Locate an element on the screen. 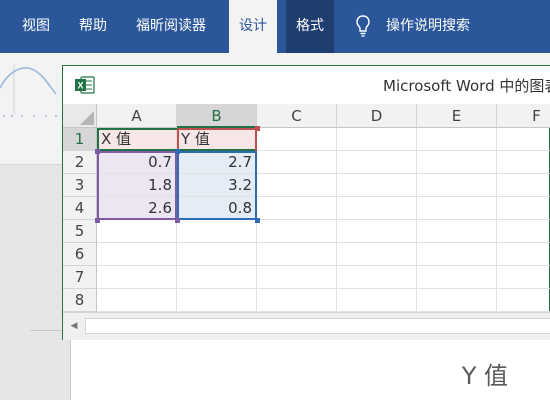 The width and height of the screenshot is (550, 400). cell-e8 is located at coordinates (457, 300).